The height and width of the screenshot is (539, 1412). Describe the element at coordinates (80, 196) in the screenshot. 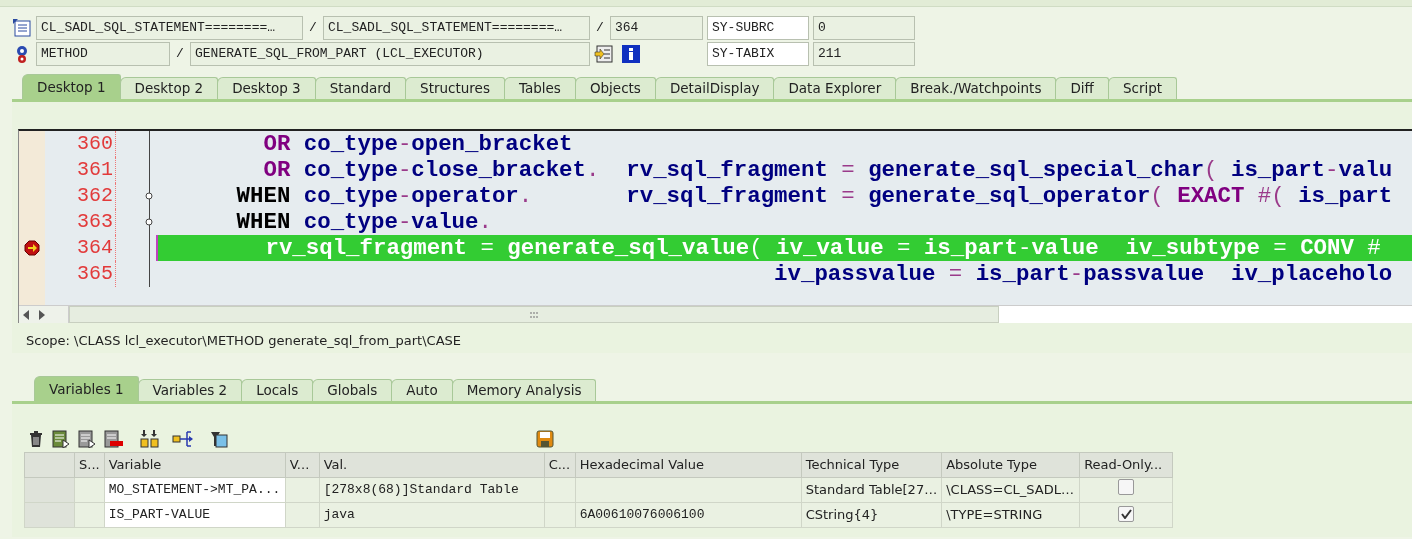

I see `line-number: 362` at that location.